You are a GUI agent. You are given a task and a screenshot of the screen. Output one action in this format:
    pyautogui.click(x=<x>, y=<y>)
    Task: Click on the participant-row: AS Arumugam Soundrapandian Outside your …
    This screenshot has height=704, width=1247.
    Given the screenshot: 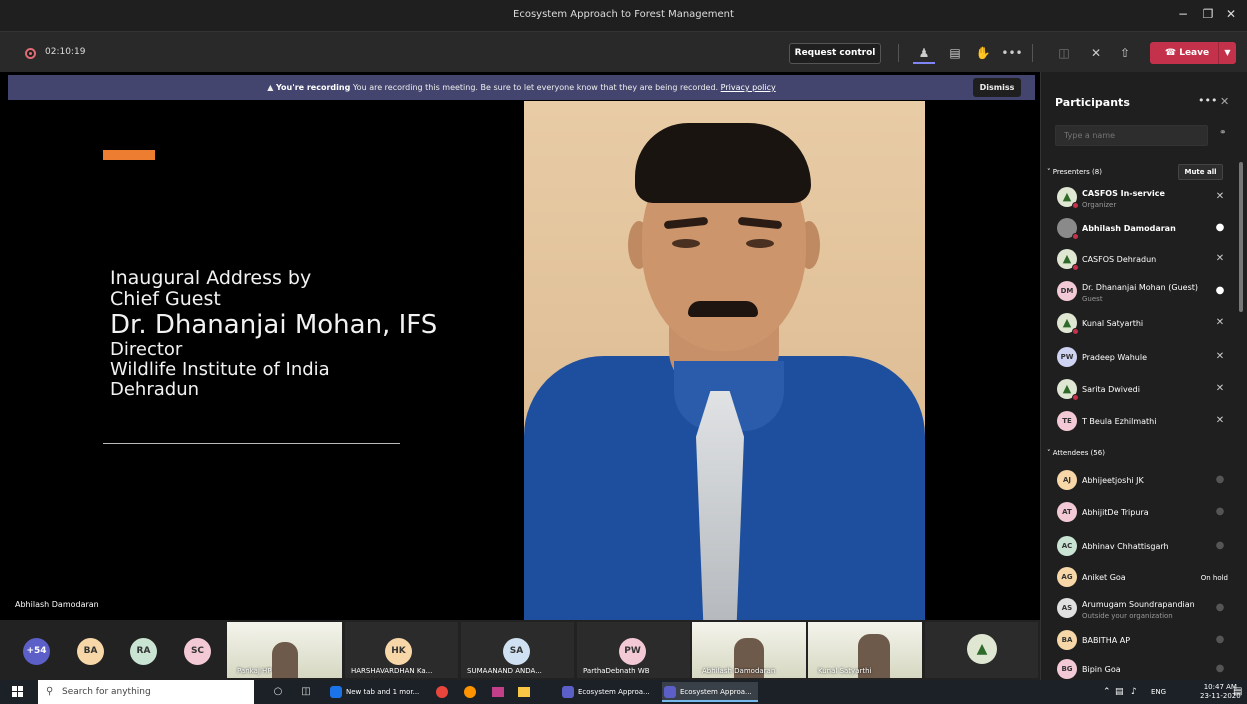 What is the action you would take?
    pyautogui.click(x=1141, y=609)
    